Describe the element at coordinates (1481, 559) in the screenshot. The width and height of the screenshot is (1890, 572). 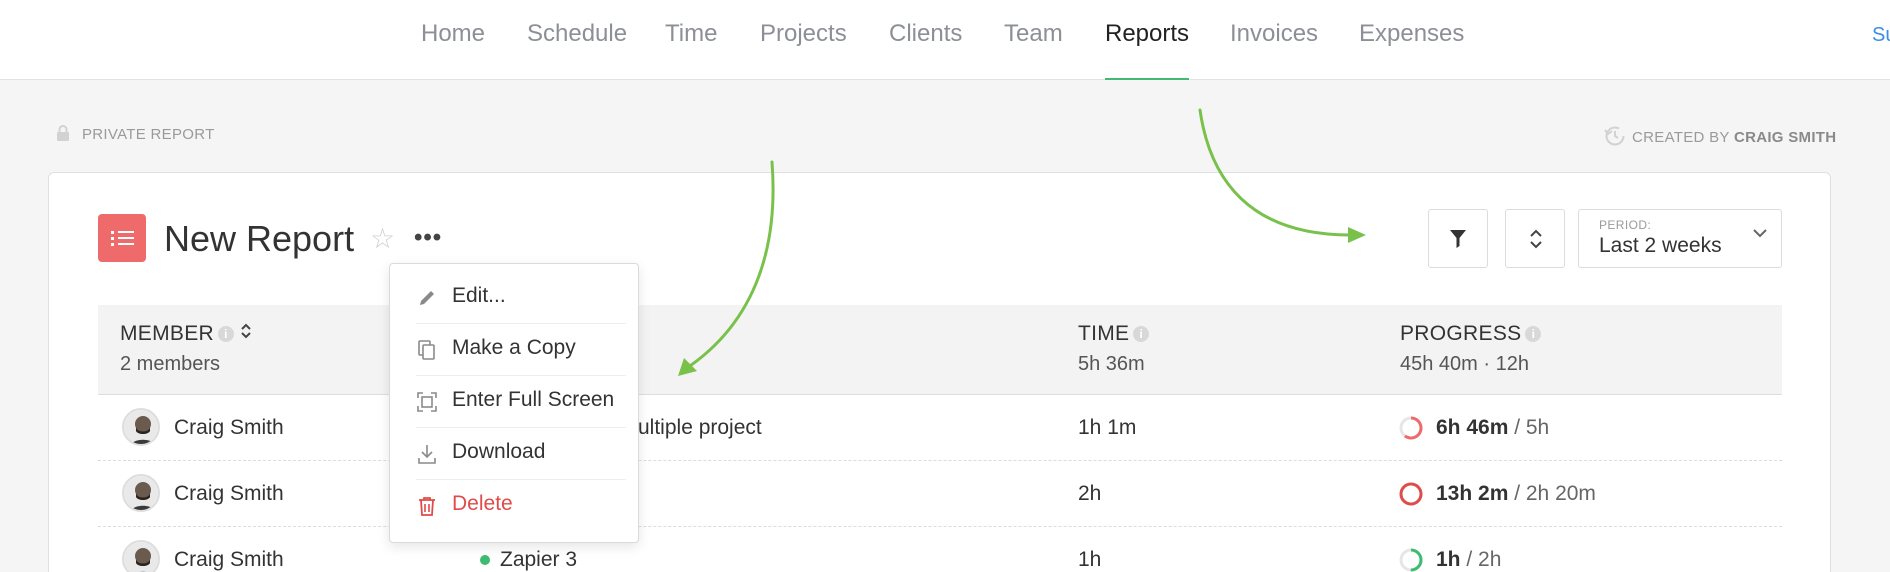
I see `progress-budget: / 2h` at that location.